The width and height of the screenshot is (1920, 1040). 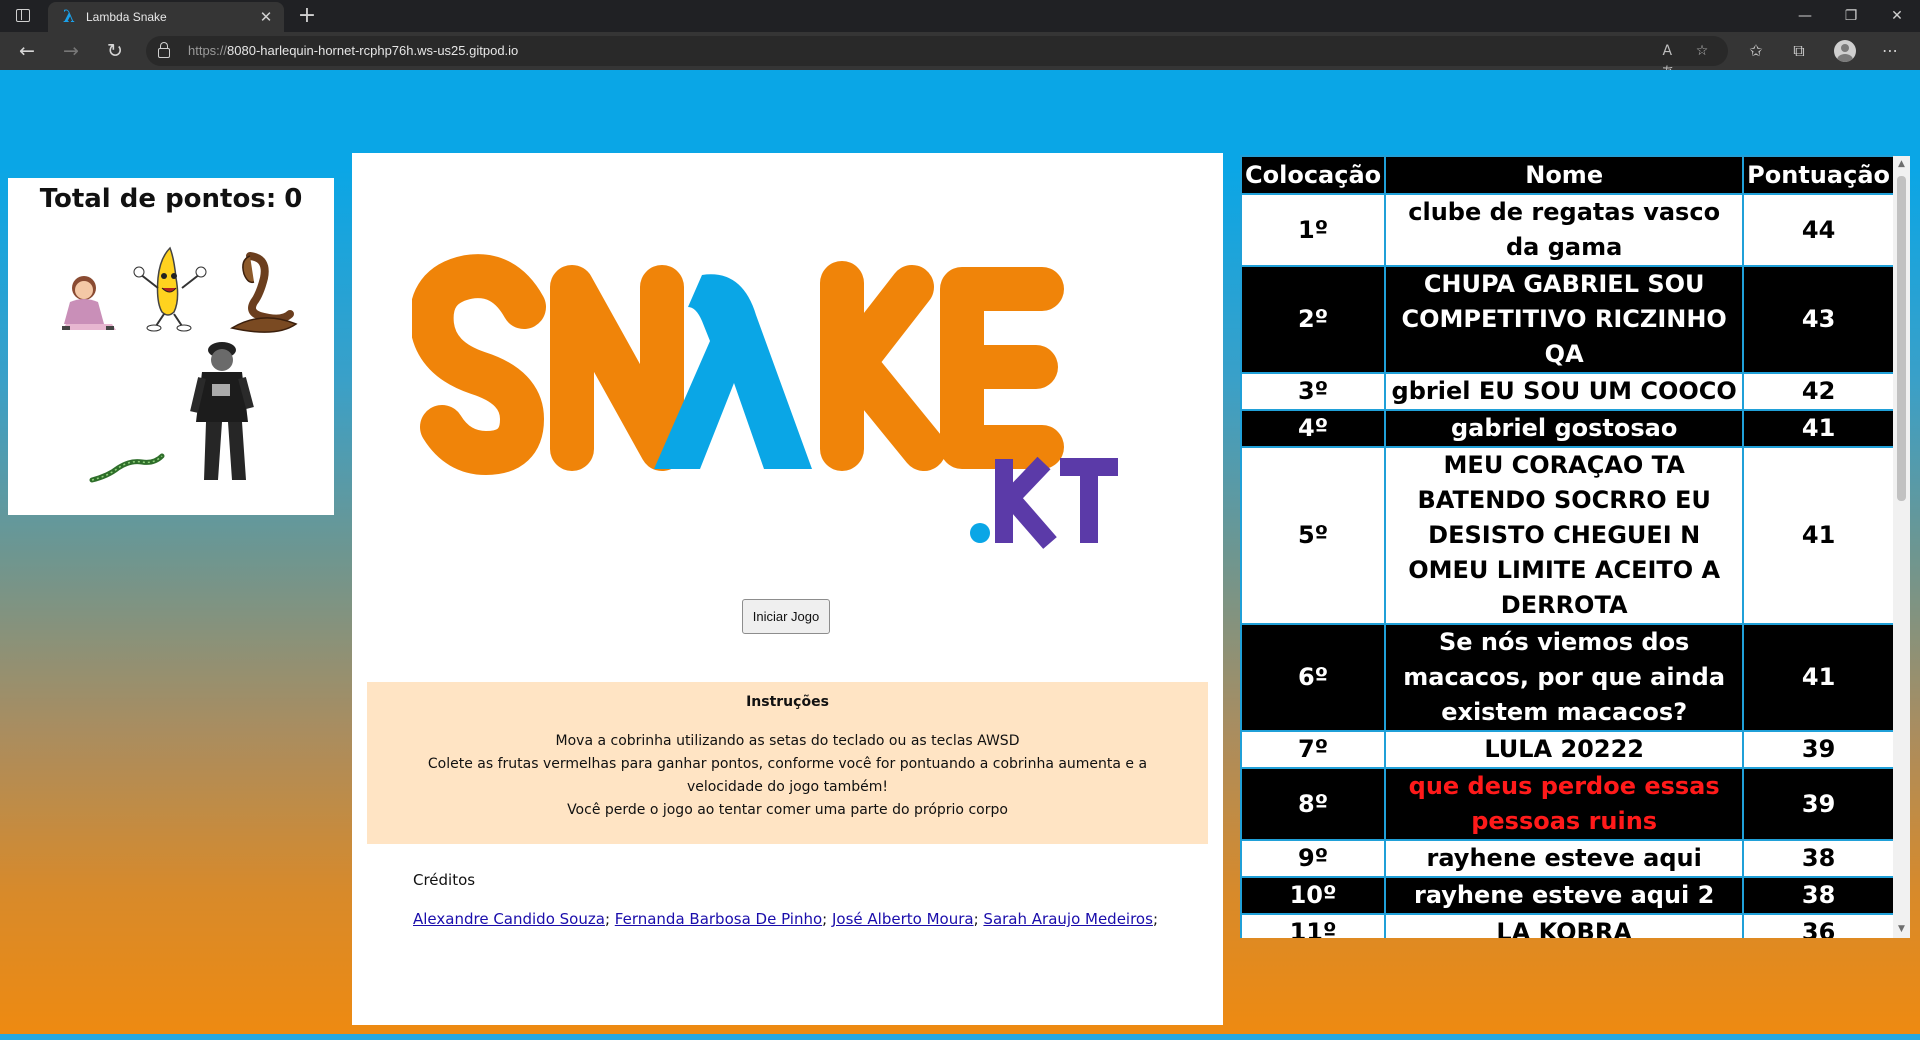 I want to click on logo-letter-k-small, so click(x=1026, y=502).